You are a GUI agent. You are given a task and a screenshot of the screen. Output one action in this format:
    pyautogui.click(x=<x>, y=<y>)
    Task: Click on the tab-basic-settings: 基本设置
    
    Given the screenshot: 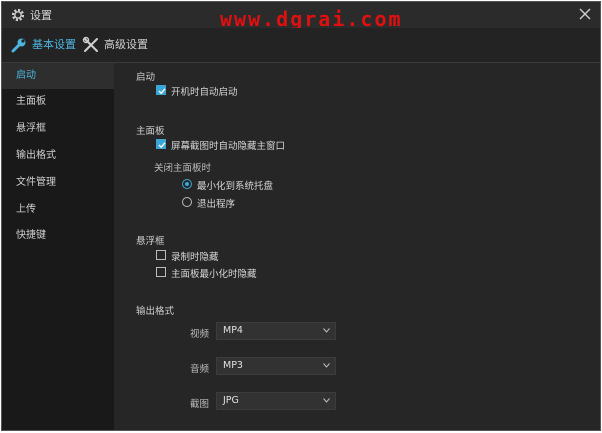 What is the action you would take?
    pyautogui.click(x=45, y=45)
    